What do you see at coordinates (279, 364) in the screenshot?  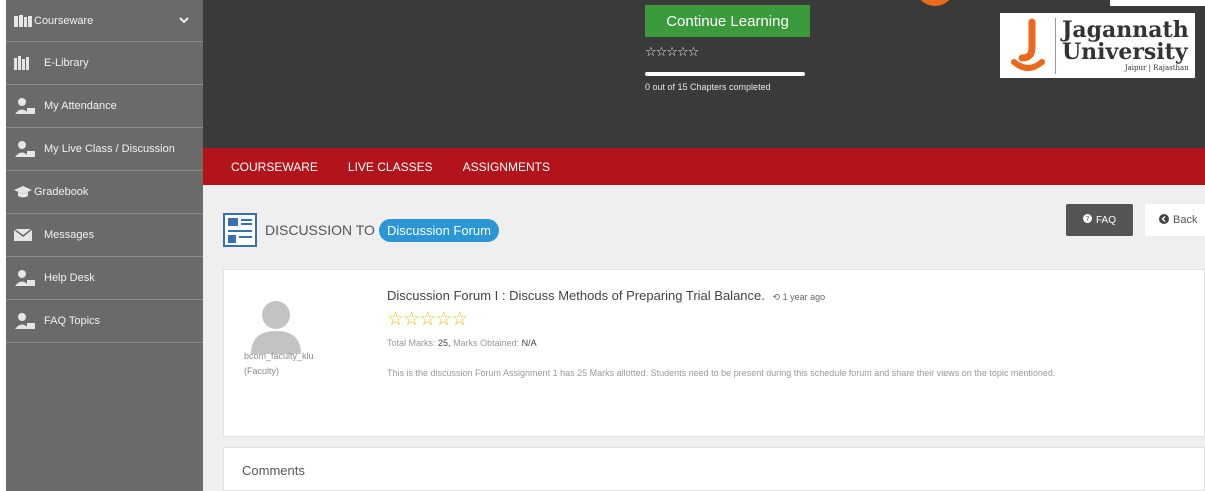 I see `post-author: bcom_faculty_klu (Faculty)` at bounding box center [279, 364].